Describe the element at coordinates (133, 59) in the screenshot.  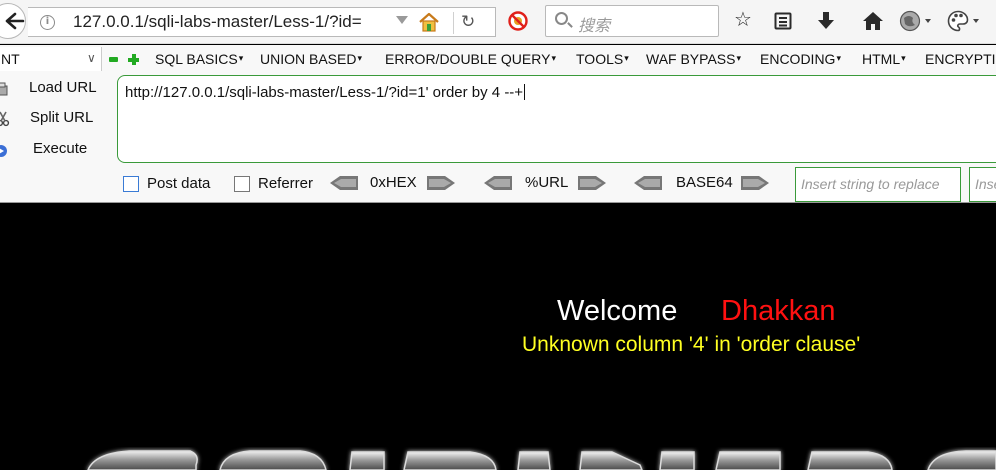
I see `plus-icon` at that location.